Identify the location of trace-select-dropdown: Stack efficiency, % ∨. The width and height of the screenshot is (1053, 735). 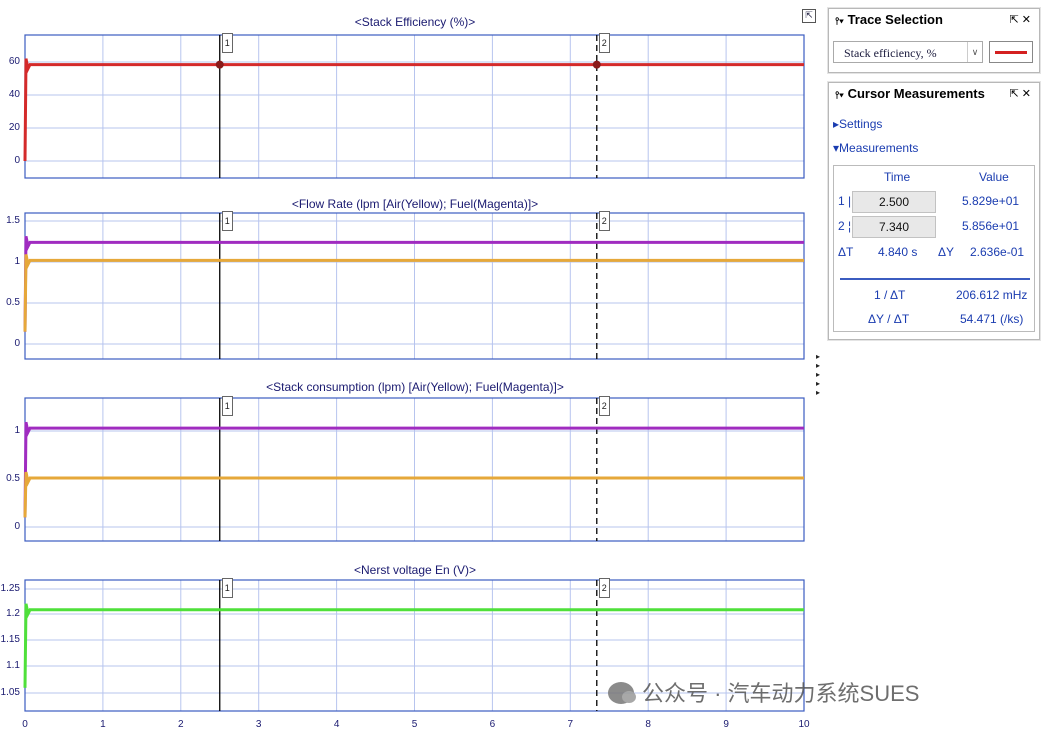
(908, 52).